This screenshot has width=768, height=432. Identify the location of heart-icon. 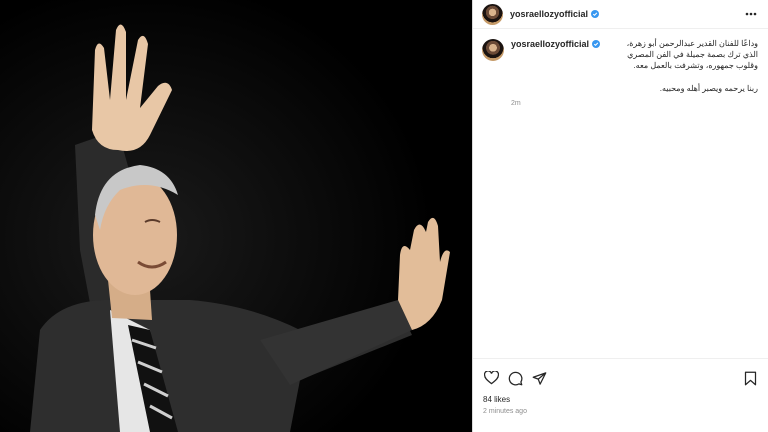
(491, 378).